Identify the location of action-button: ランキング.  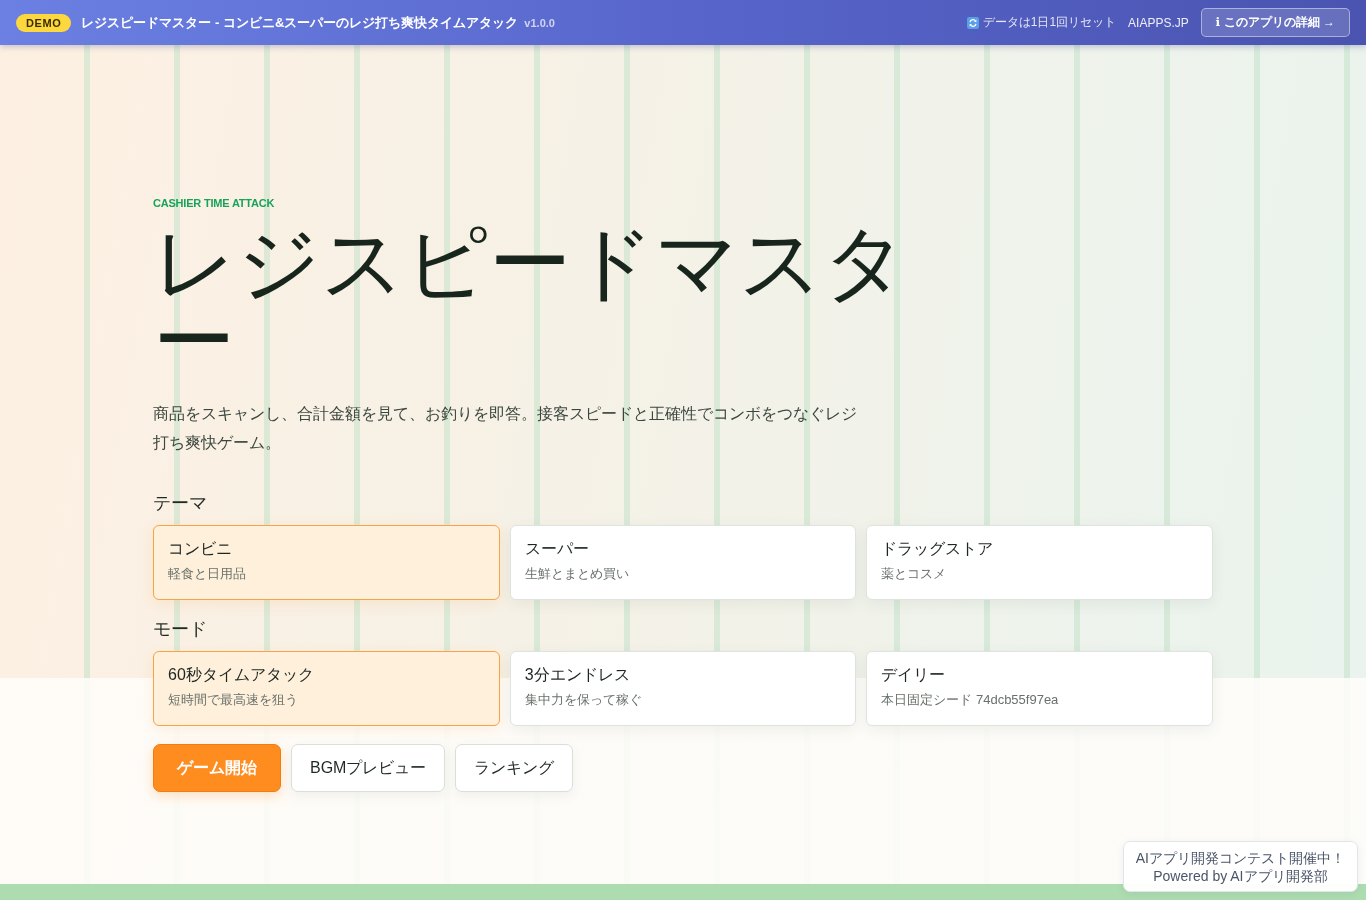
(514, 768).